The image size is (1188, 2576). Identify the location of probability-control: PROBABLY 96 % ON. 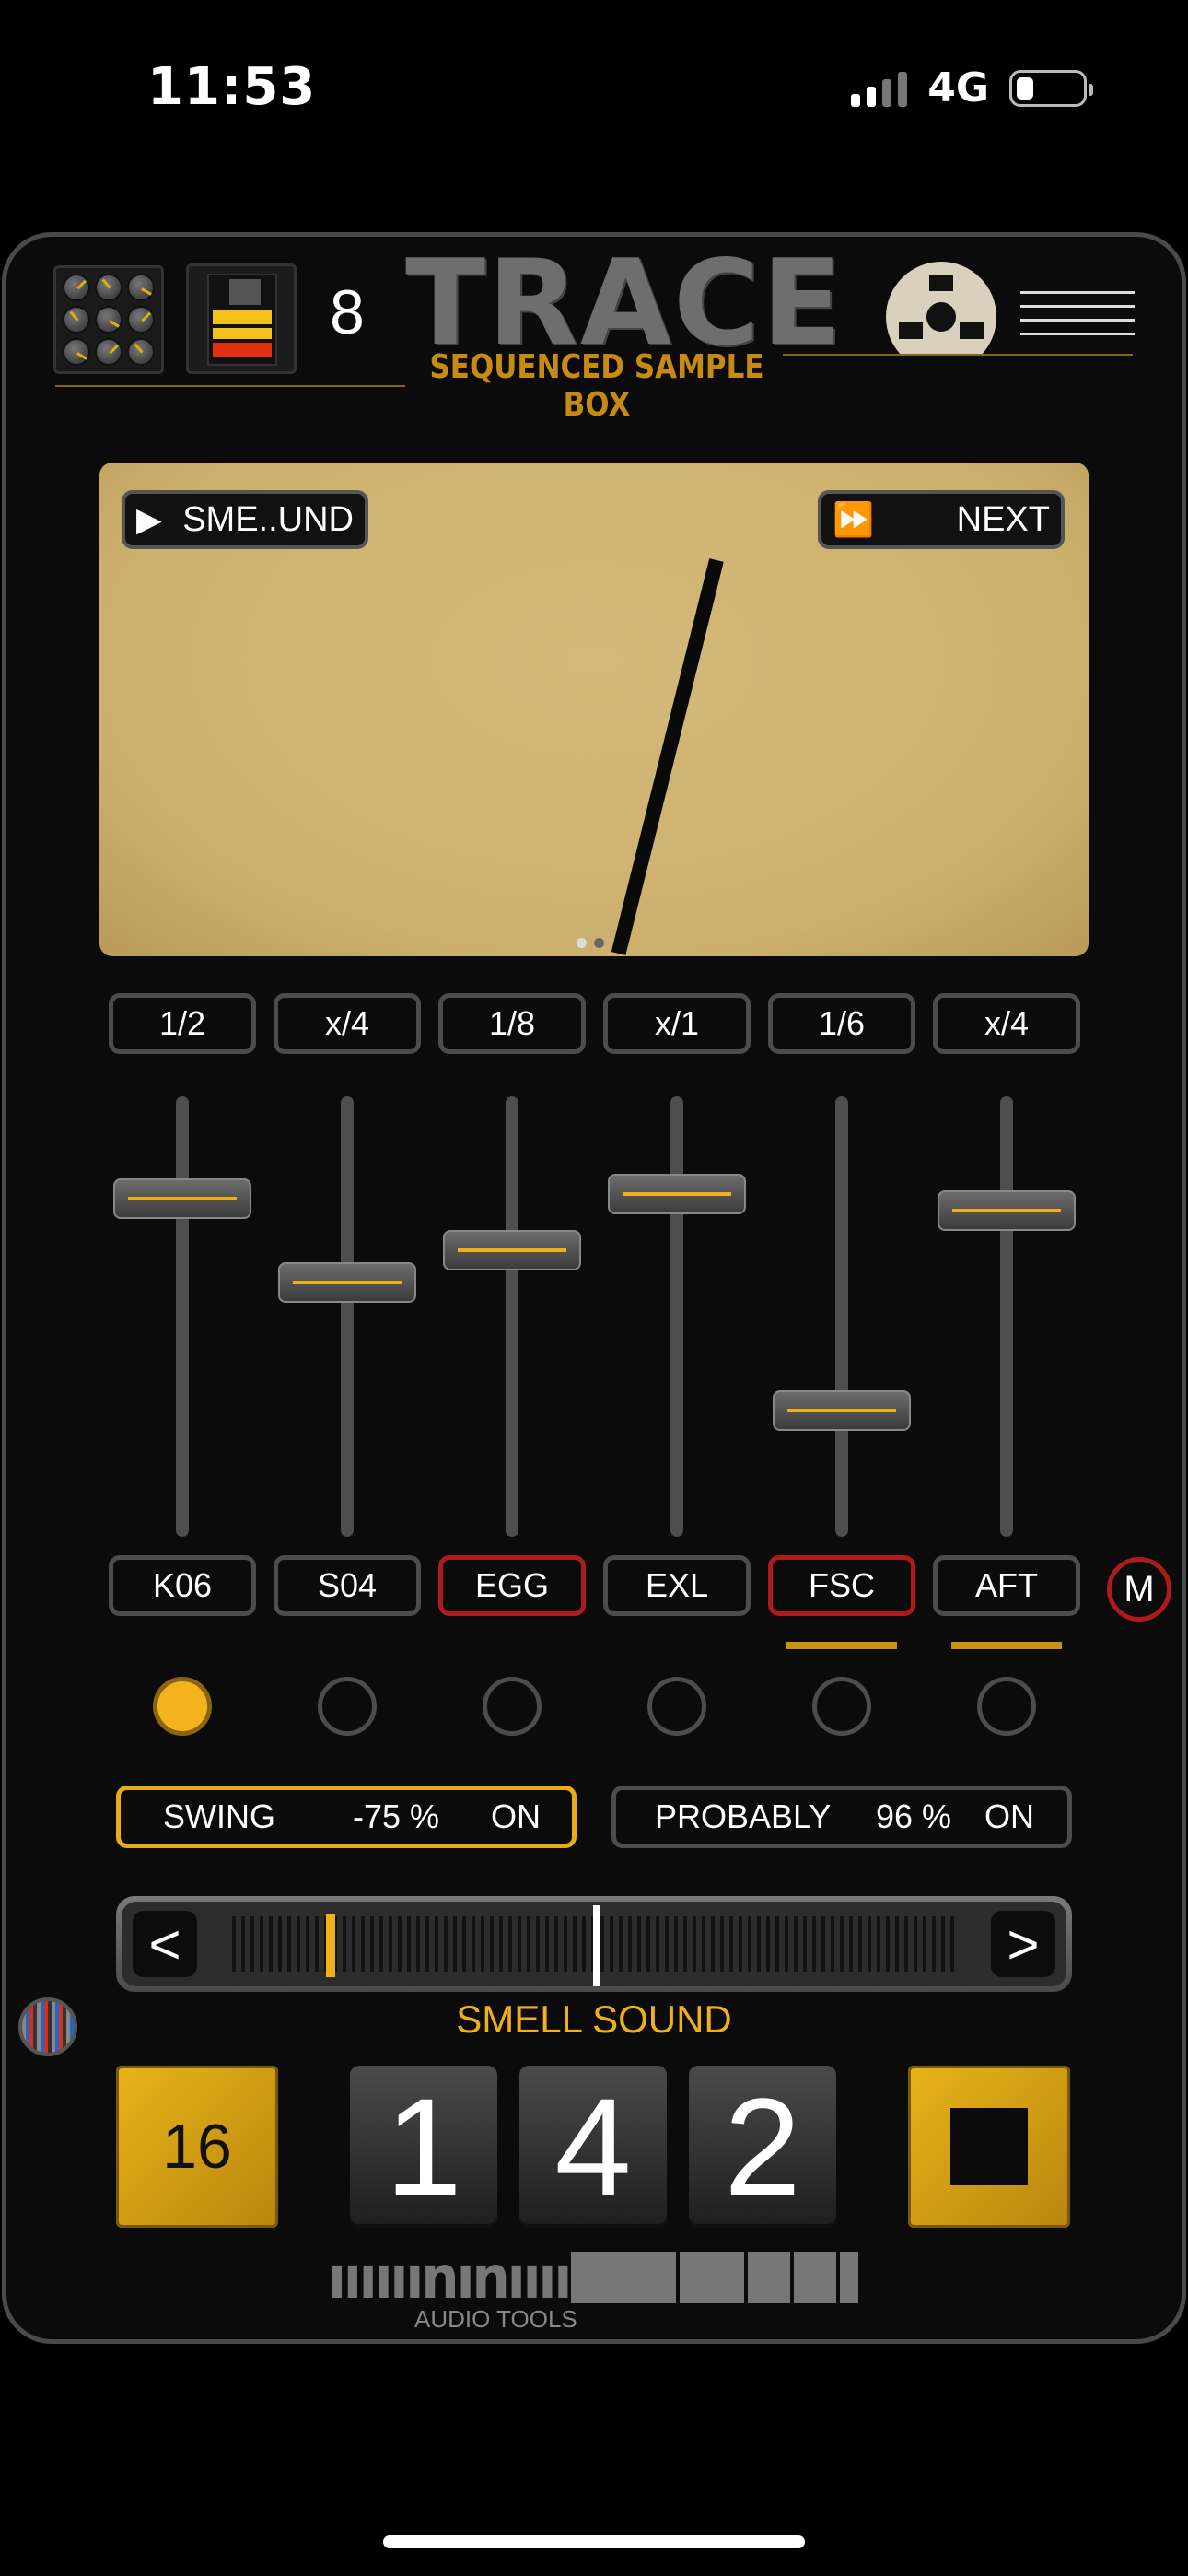
(841, 1817).